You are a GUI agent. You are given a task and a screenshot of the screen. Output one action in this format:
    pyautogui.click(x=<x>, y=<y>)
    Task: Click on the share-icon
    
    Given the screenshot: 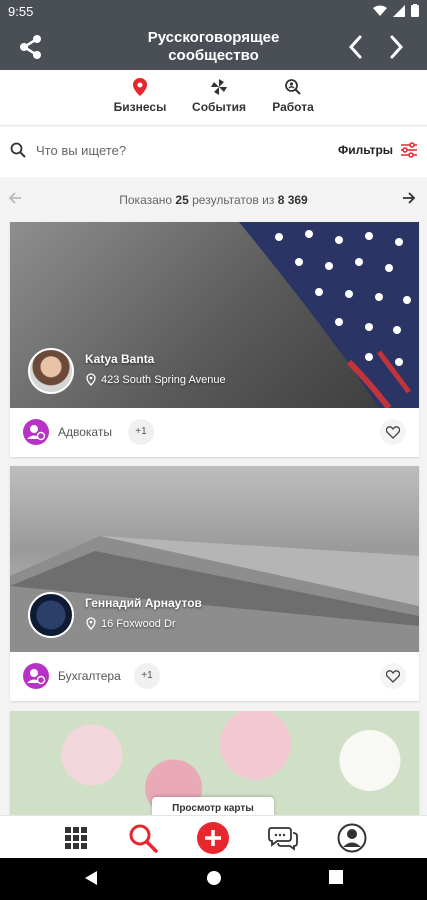 What is the action you would take?
    pyautogui.click(x=31, y=49)
    